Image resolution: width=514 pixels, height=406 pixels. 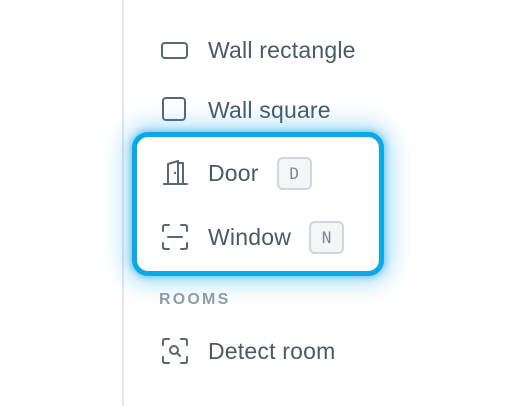 I want to click on tool-label: Detect room, so click(x=272, y=350).